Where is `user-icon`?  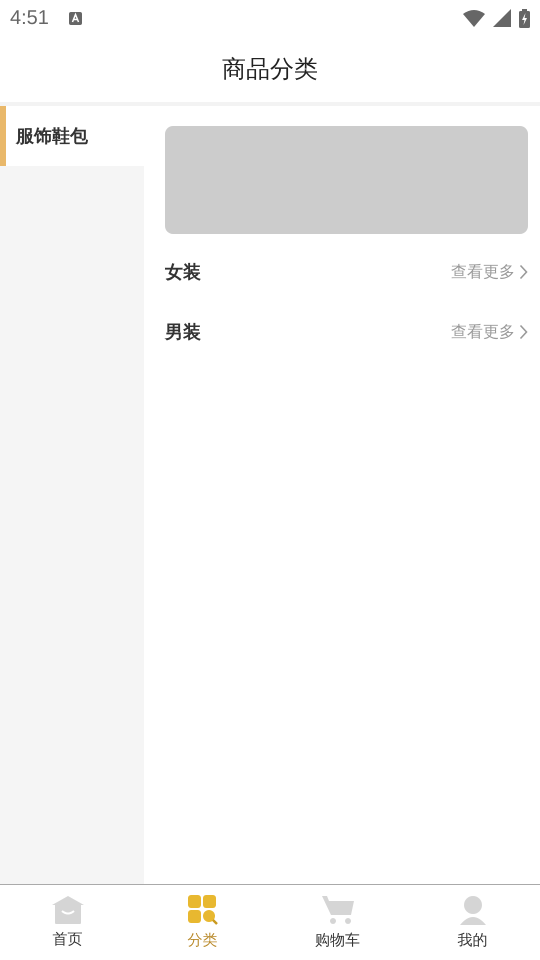
user-icon is located at coordinates (473, 910).